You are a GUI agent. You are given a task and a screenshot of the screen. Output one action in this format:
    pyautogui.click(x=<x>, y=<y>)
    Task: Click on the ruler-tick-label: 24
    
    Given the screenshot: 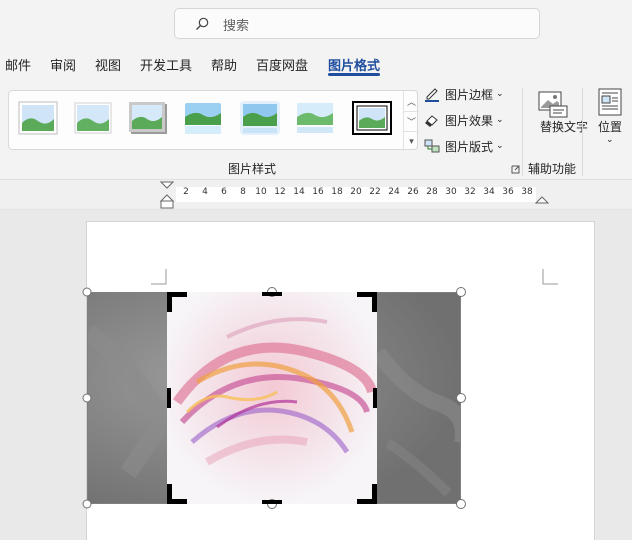 What is the action you would take?
    pyautogui.click(x=394, y=192)
    